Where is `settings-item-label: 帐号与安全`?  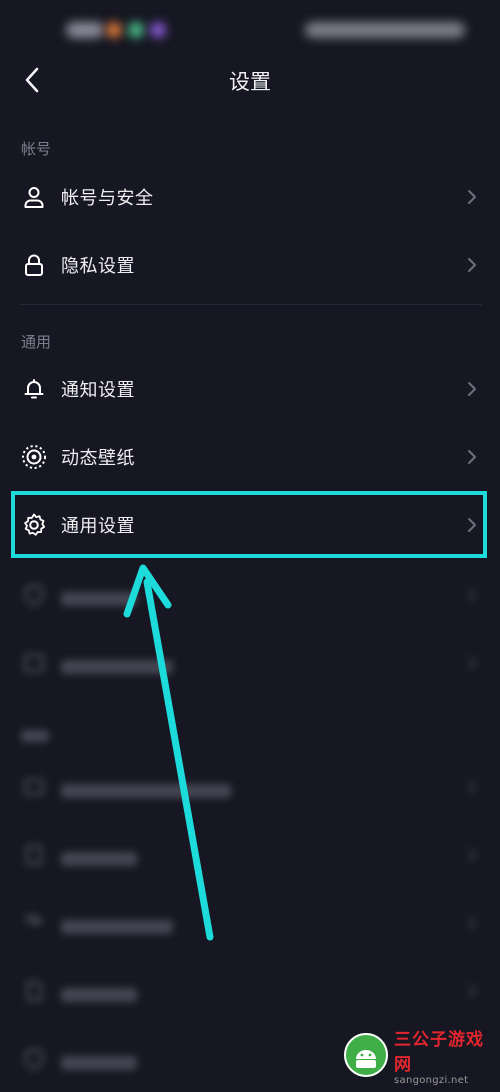 settings-item-label: 帐号与安全 is located at coordinates (107, 198).